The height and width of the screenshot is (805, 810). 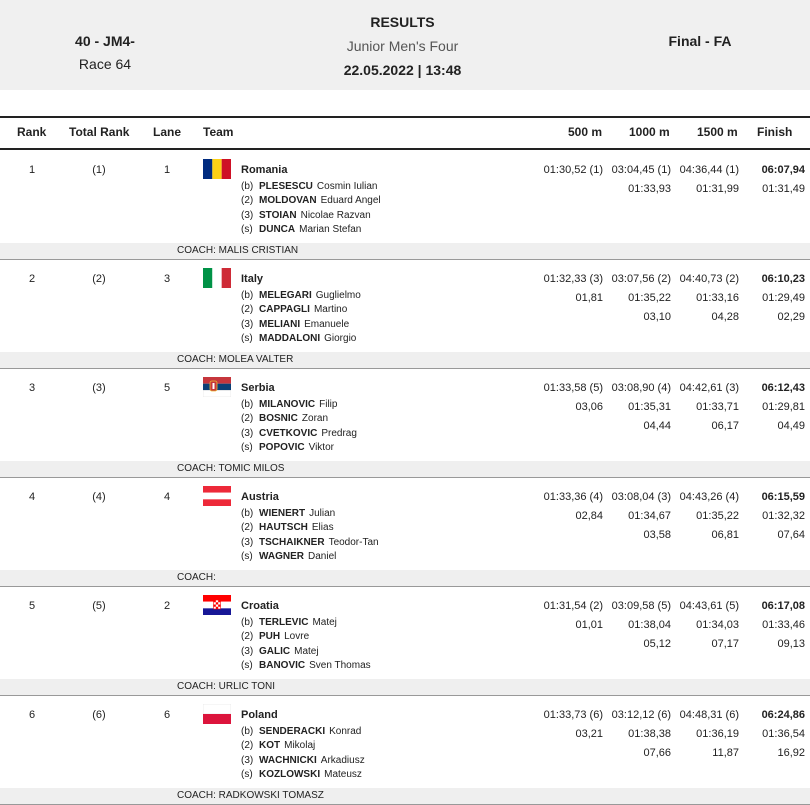 I want to click on athlete-surname: KOT, so click(x=270, y=745).